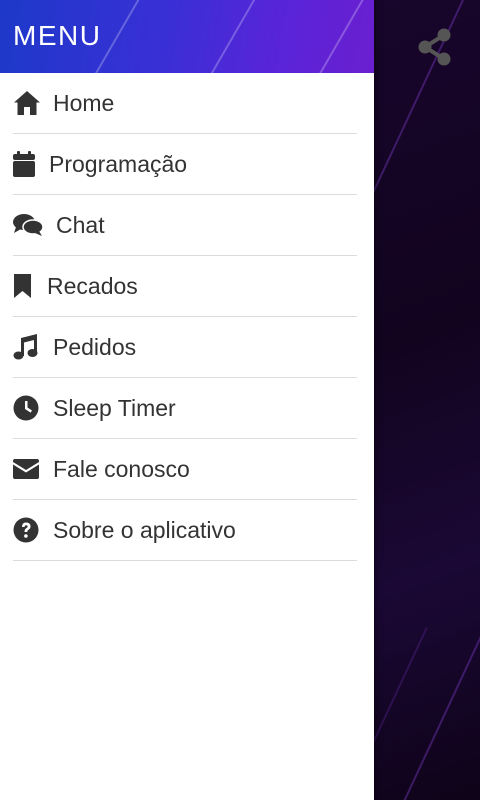  What do you see at coordinates (121, 468) in the screenshot?
I see `menu-item-label: Fale conosco` at bounding box center [121, 468].